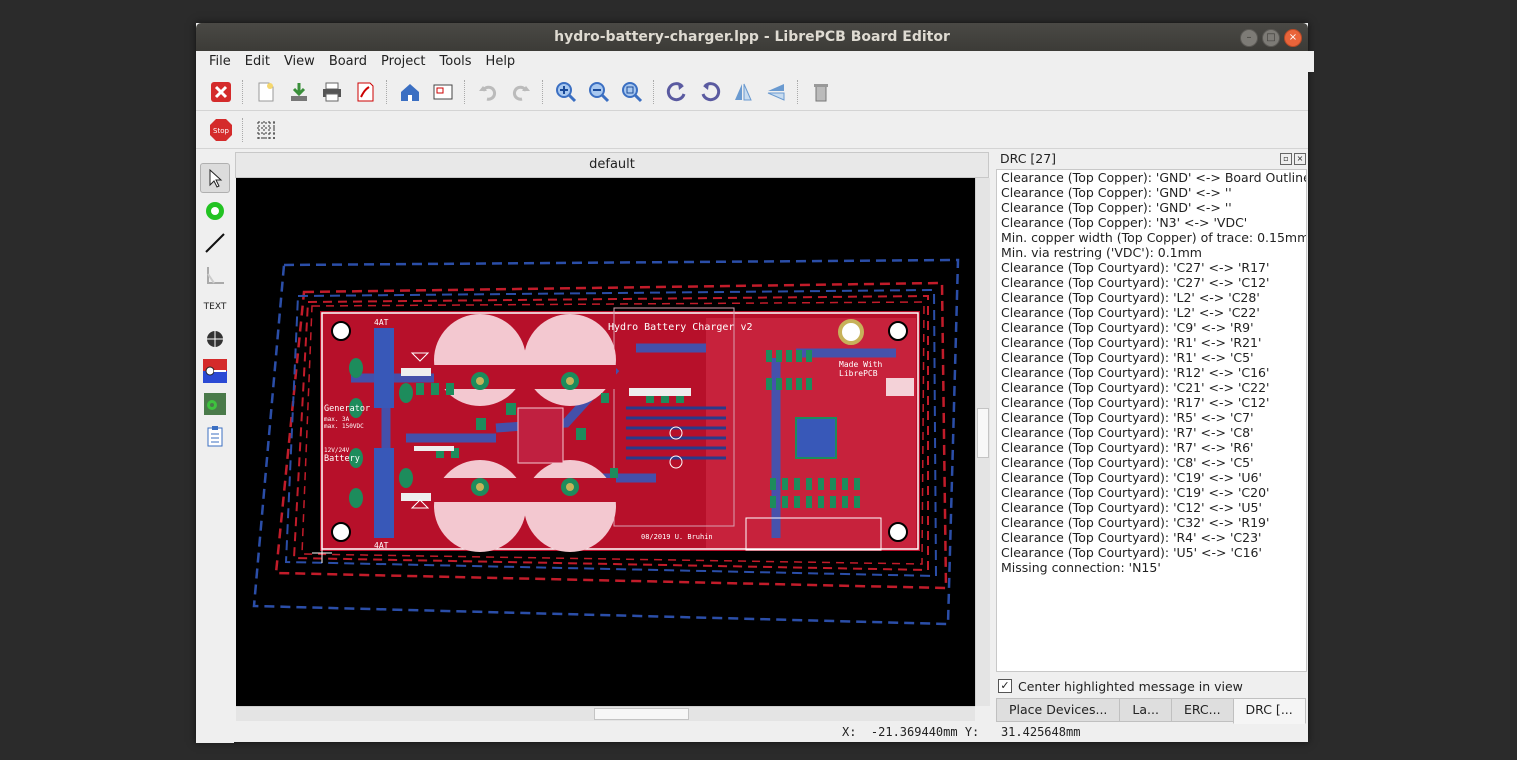 This screenshot has height=760, width=1517. What do you see at coordinates (410, 92) in the screenshot?
I see `home-icon` at bounding box center [410, 92].